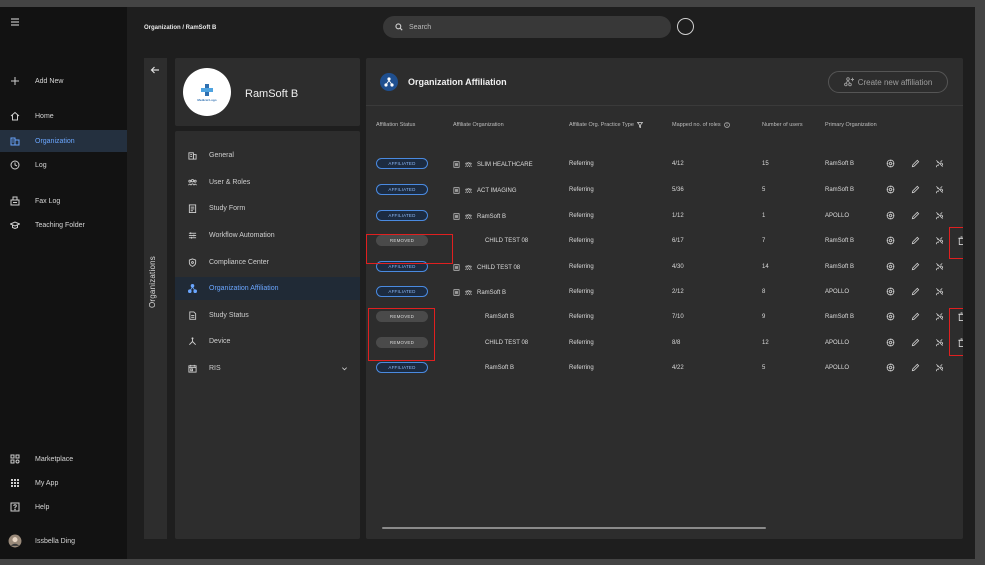 Image resolution: width=985 pixels, height=565 pixels. I want to click on apps-grid-icon, so click(15, 483).